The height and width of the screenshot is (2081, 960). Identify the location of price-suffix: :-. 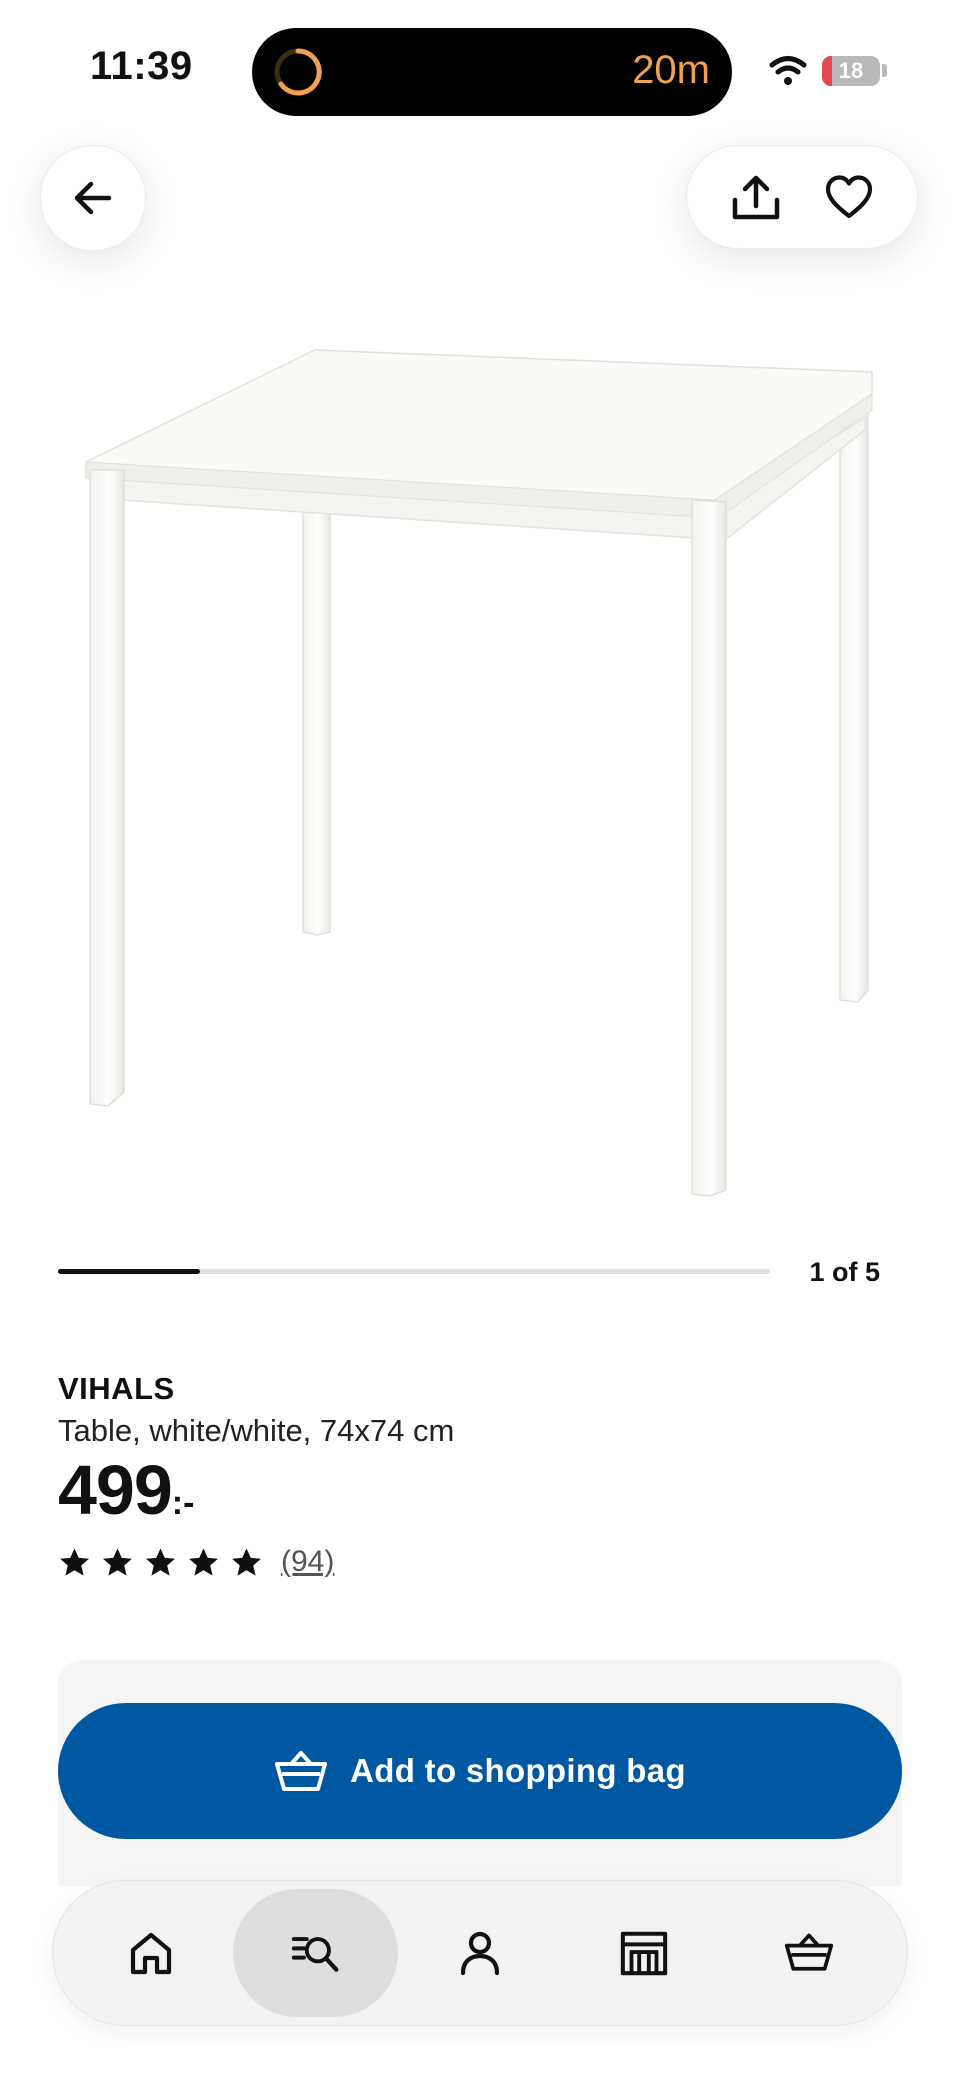
(183, 1503).